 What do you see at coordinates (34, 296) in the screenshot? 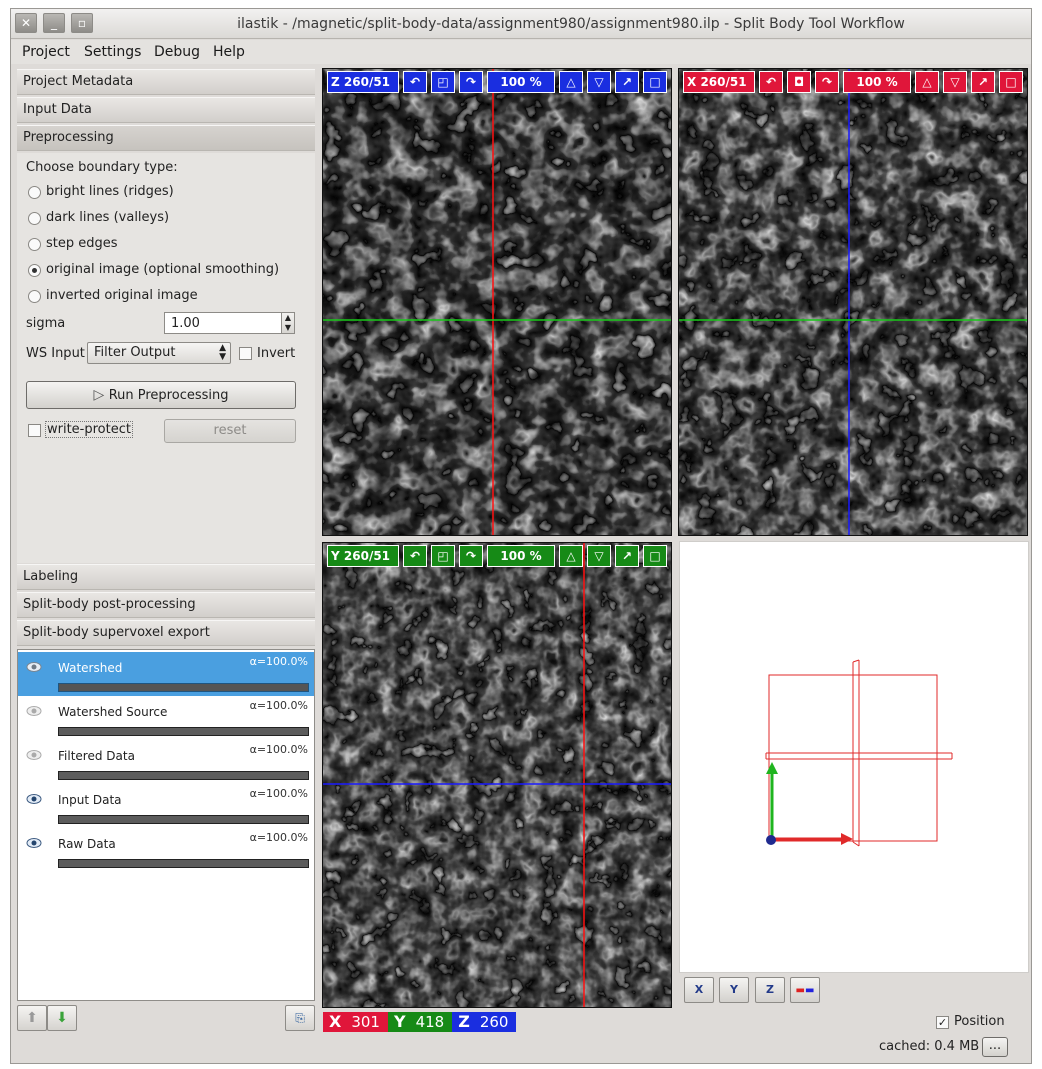
I see `radio-inverted-image` at bounding box center [34, 296].